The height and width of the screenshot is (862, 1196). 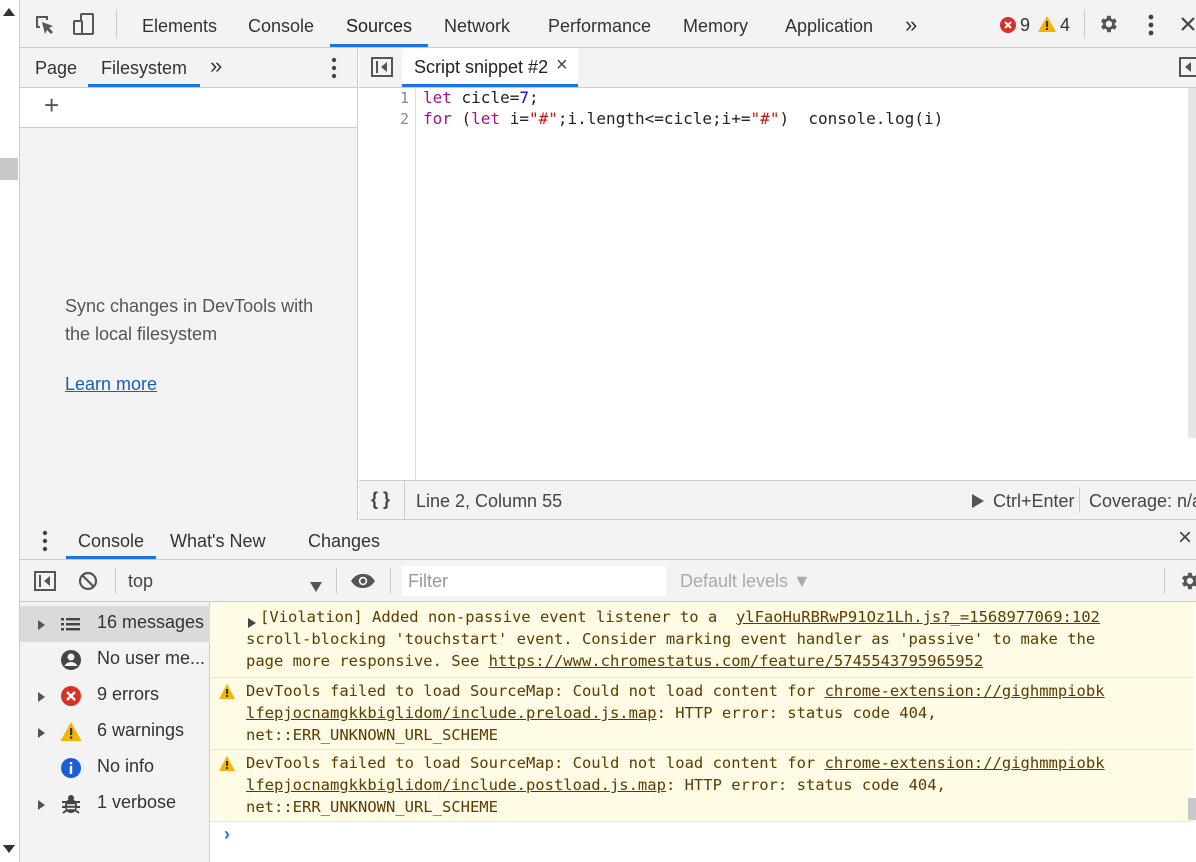 What do you see at coordinates (477, 23) in the screenshot?
I see `tab-network: Network` at bounding box center [477, 23].